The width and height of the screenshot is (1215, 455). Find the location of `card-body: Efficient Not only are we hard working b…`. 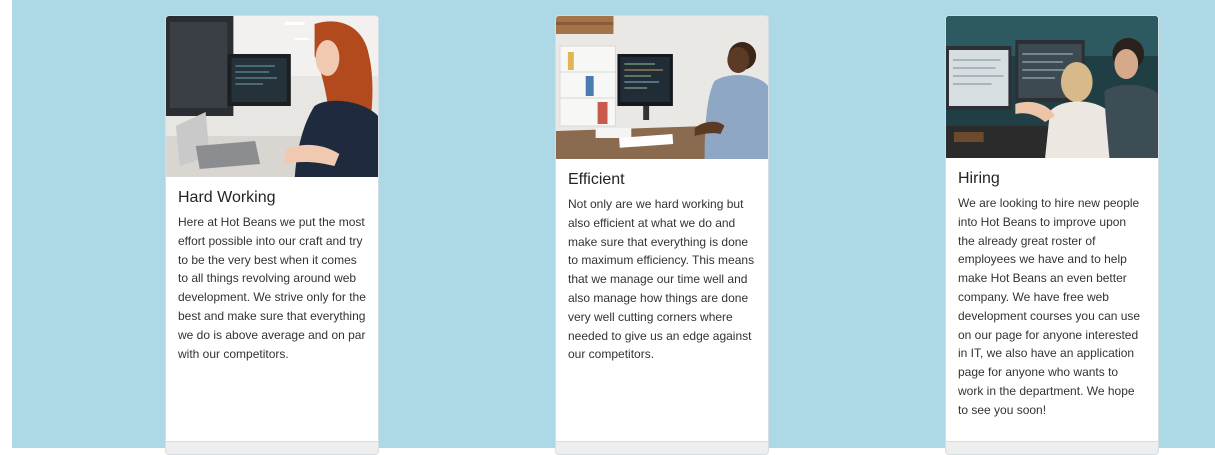

card-body: Efficient Not only are we hard working b… is located at coordinates (662, 261).